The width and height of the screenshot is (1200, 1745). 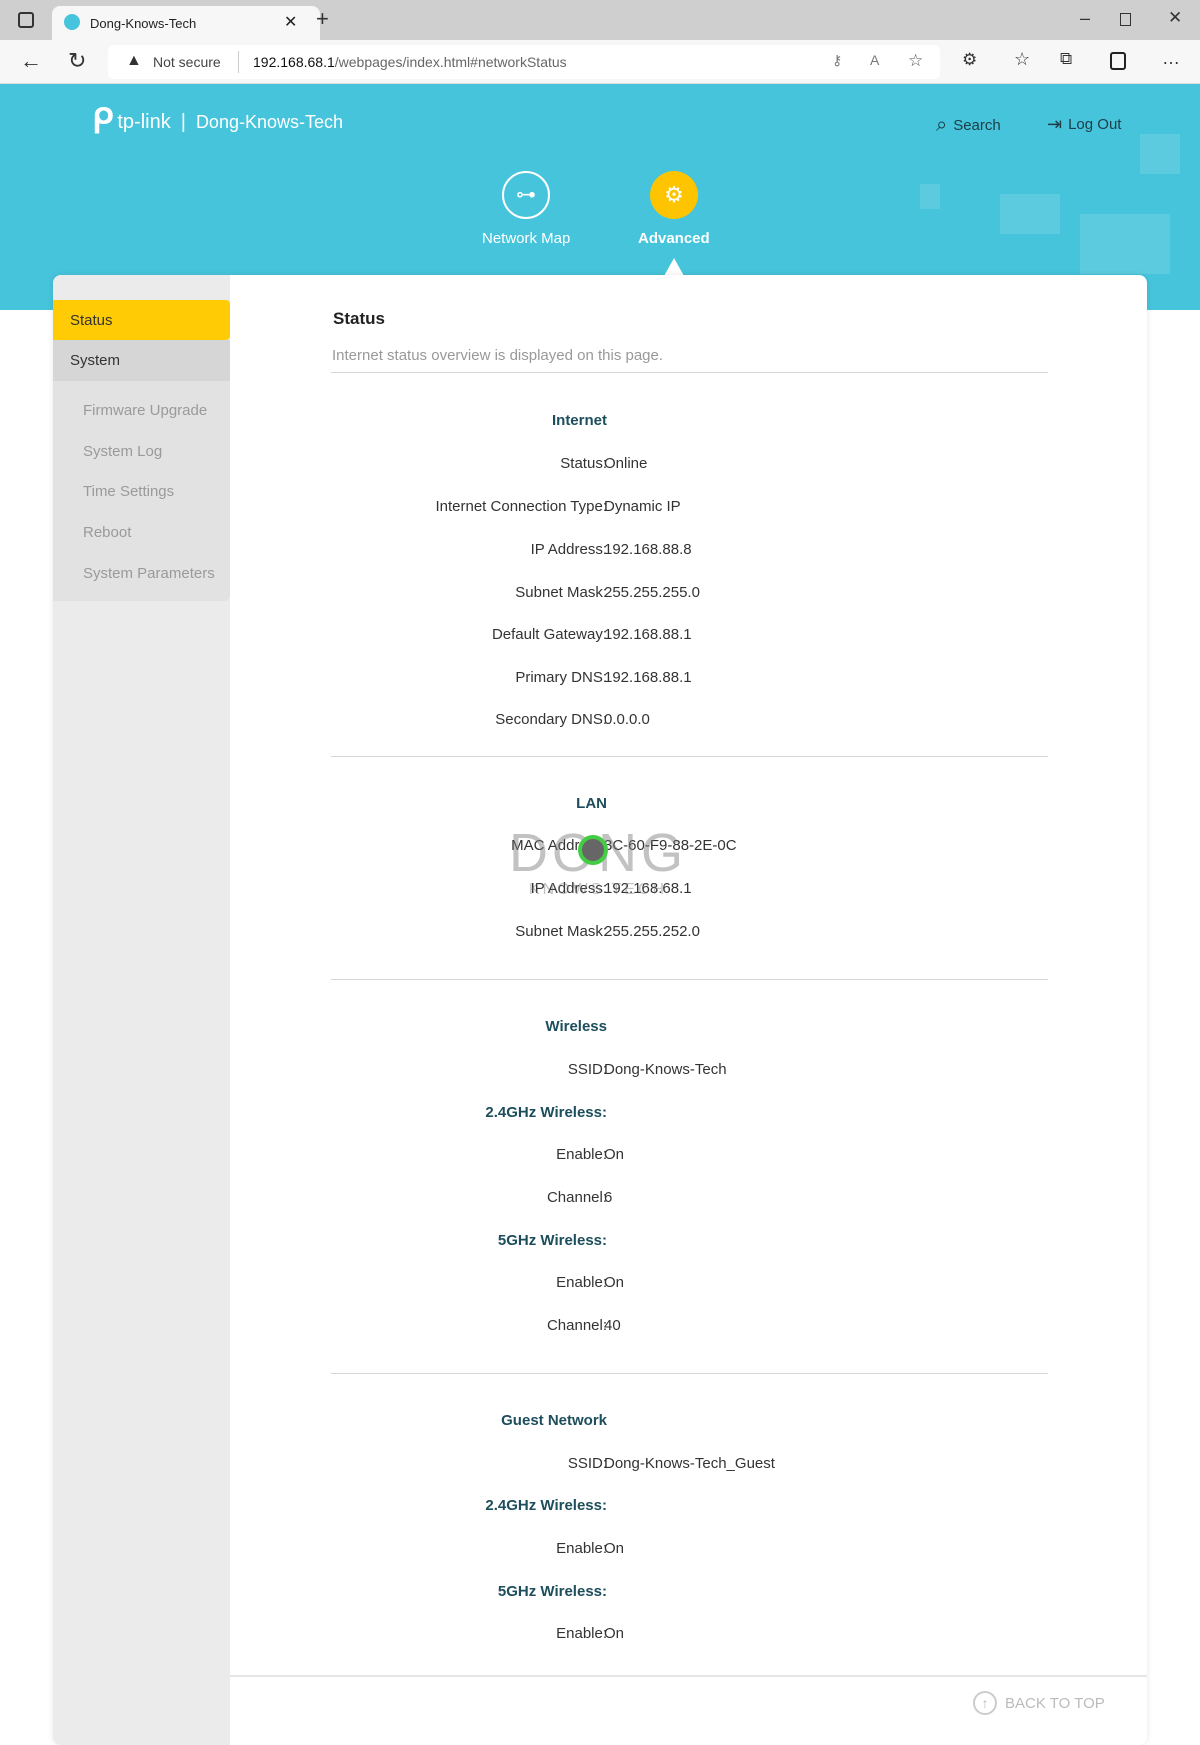 I want to click on search-label: Search, so click(x=977, y=125).